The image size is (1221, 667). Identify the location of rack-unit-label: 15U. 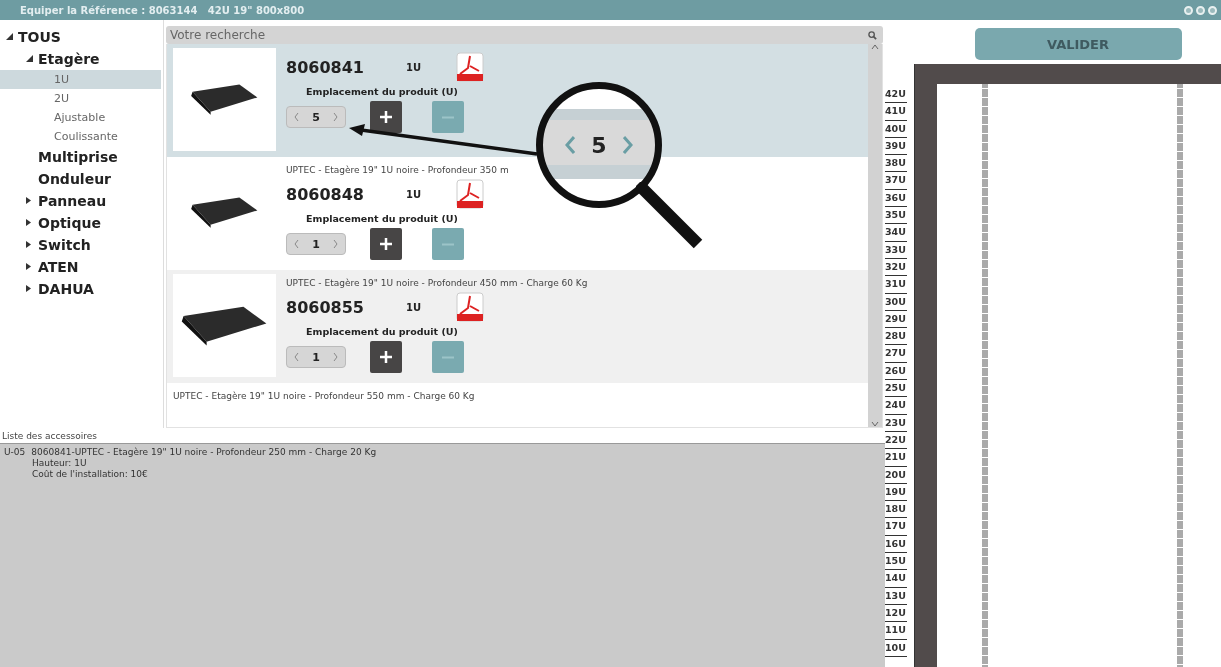
(896, 562).